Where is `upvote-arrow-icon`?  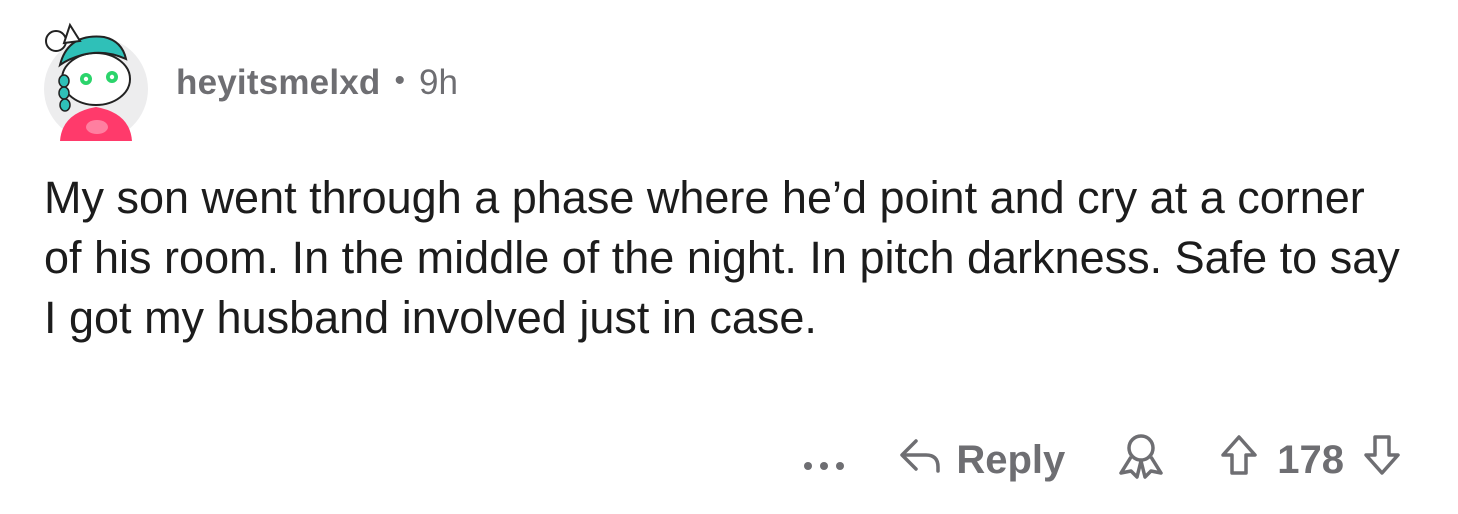 upvote-arrow-icon is located at coordinates (1239, 460).